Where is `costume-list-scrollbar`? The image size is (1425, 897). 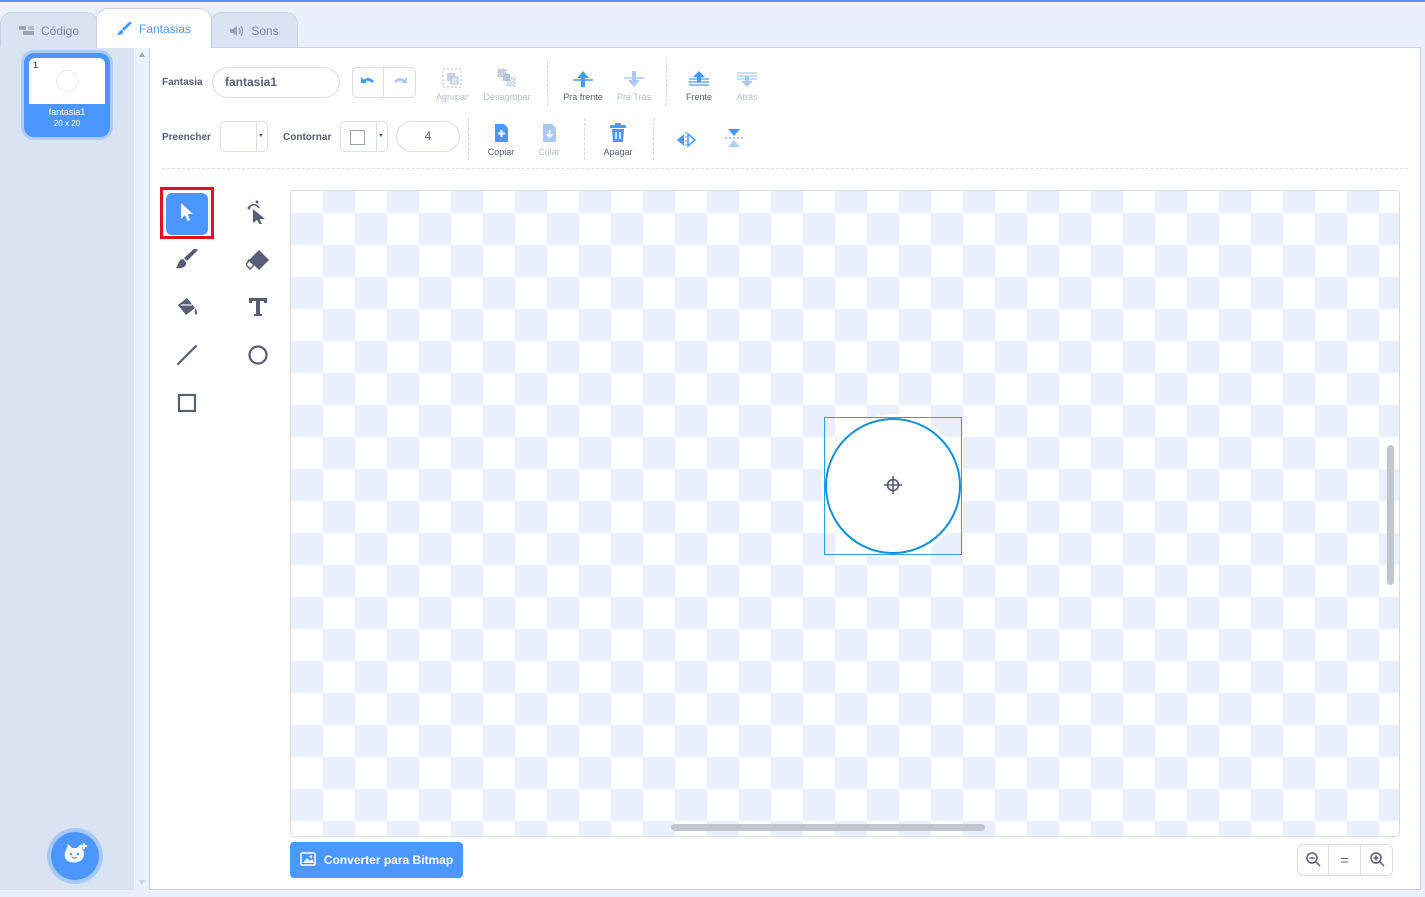 costume-list-scrollbar is located at coordinates (142, 468).